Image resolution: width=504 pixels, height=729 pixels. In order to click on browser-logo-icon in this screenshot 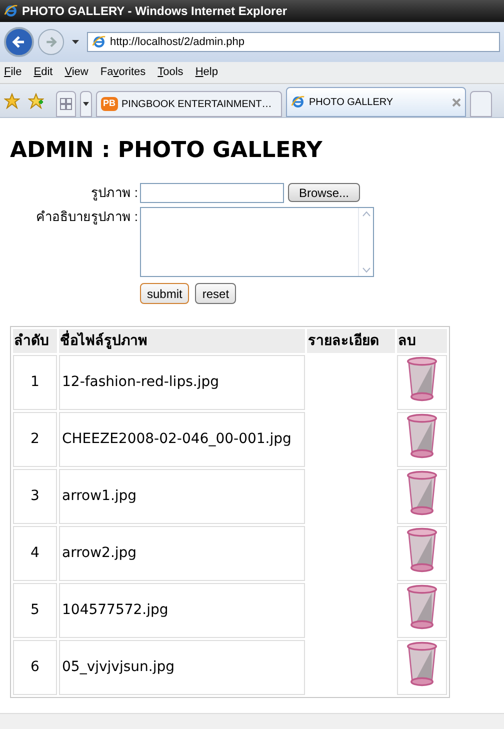, I will do `click(11, 11)`.